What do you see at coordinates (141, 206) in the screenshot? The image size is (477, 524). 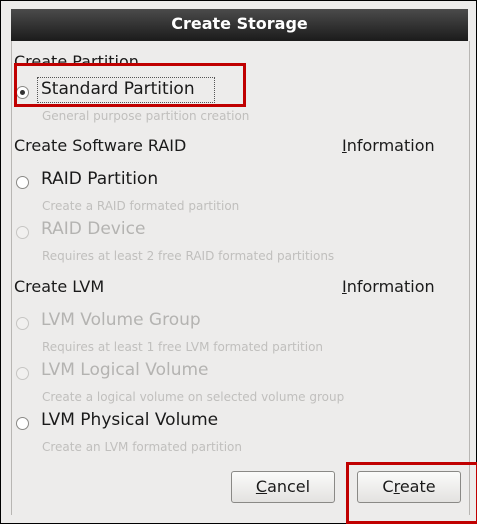 I see `desc-raid-partition: Create a RAID formated partition` at bounding box center [141, 206].